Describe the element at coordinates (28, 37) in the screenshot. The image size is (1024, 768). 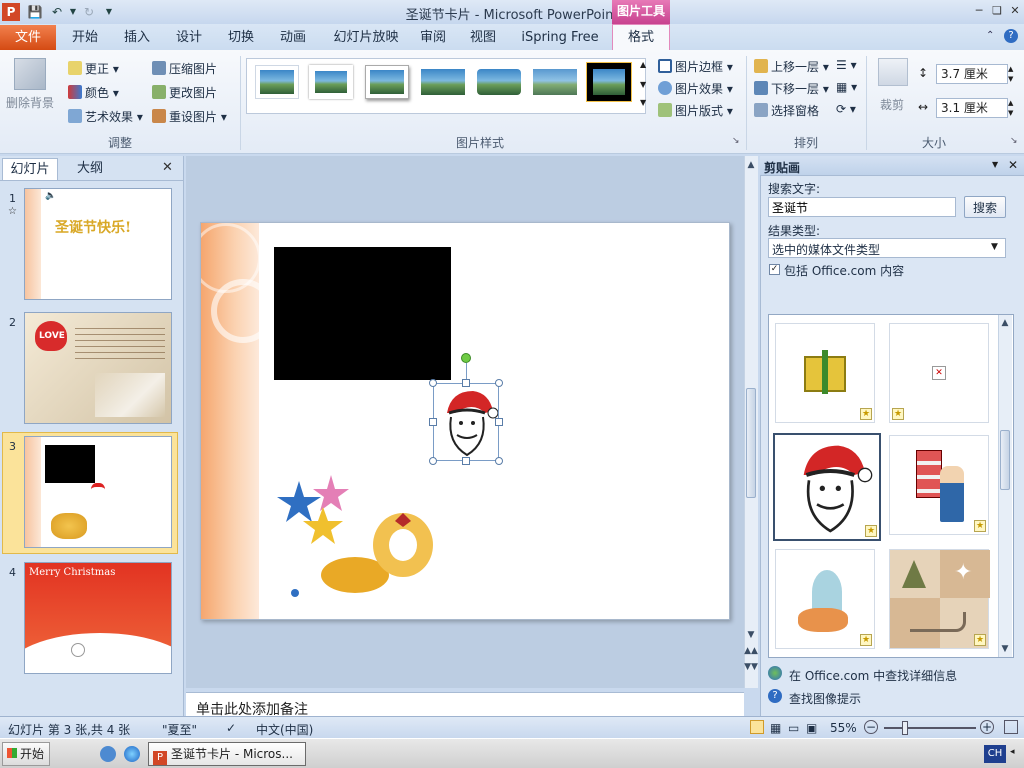
I see `tab-file: 文件` at that location.